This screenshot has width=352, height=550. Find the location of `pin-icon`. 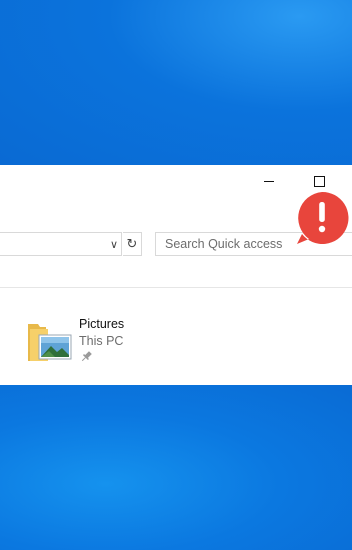

pin-icon is located at coordinates (86, 356).